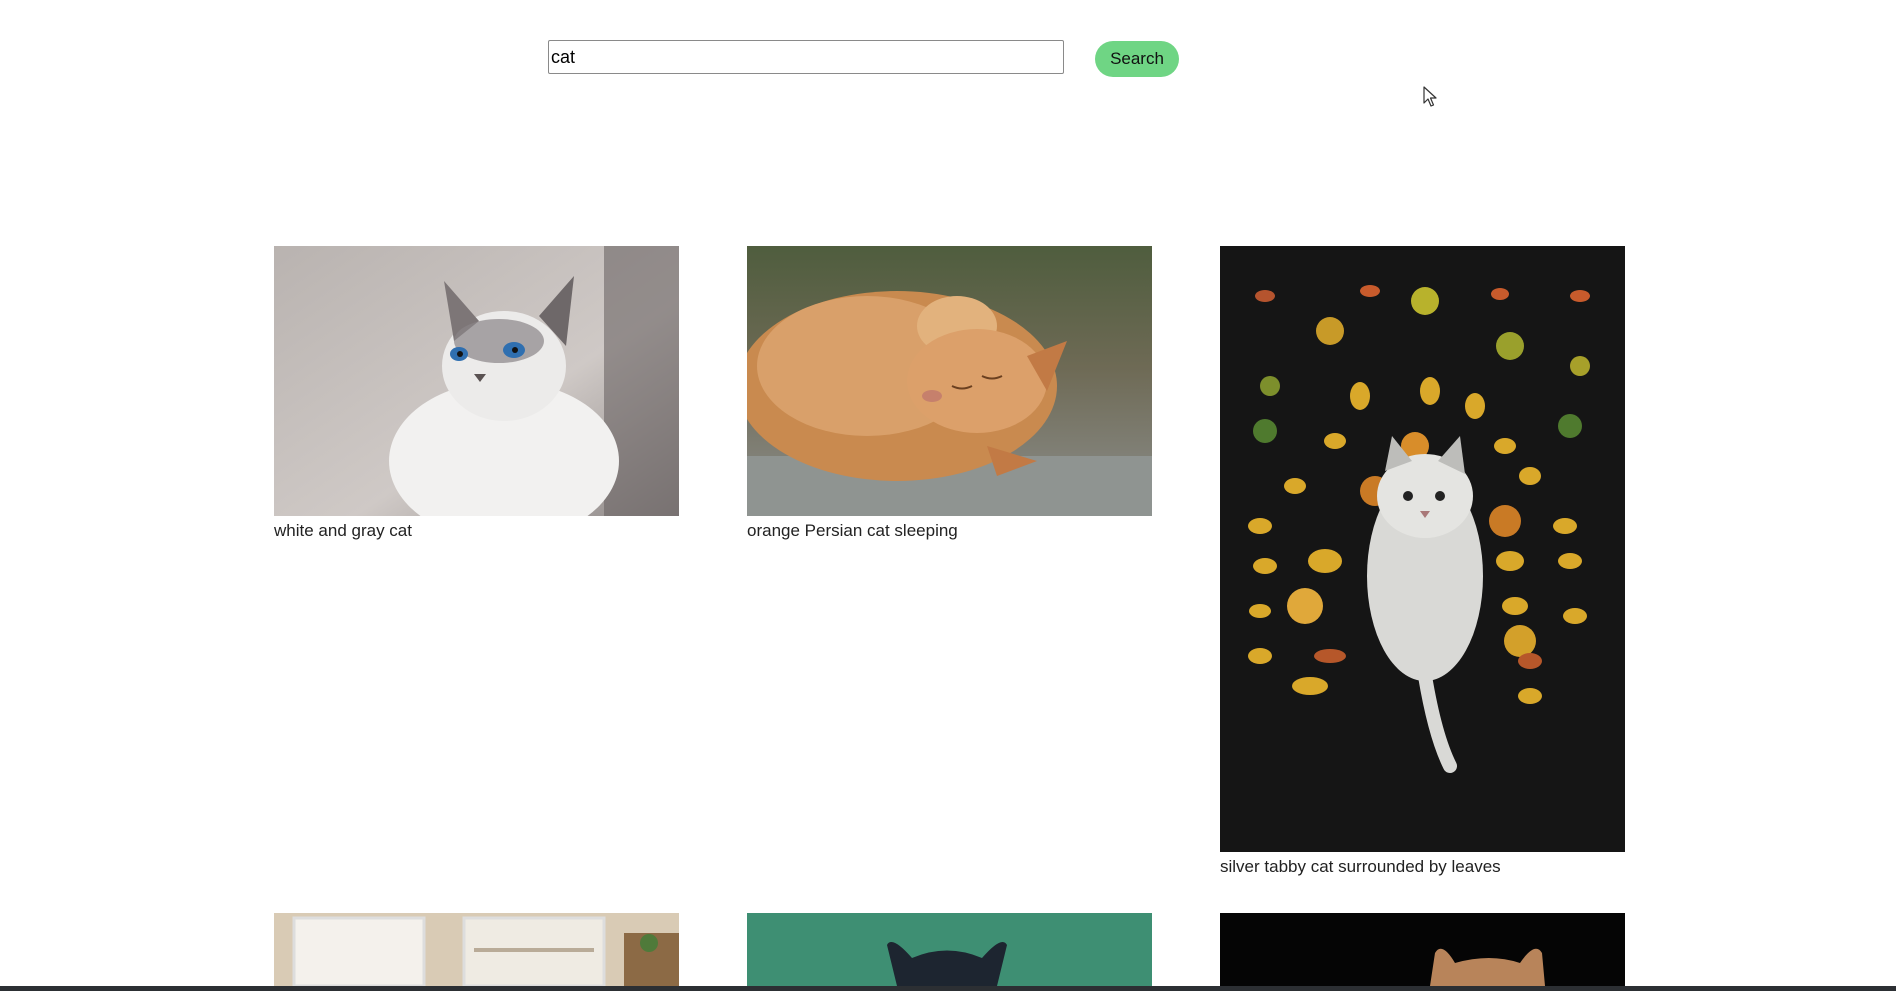  I want to click on result-card: white and gray cat, so click(476, 393).